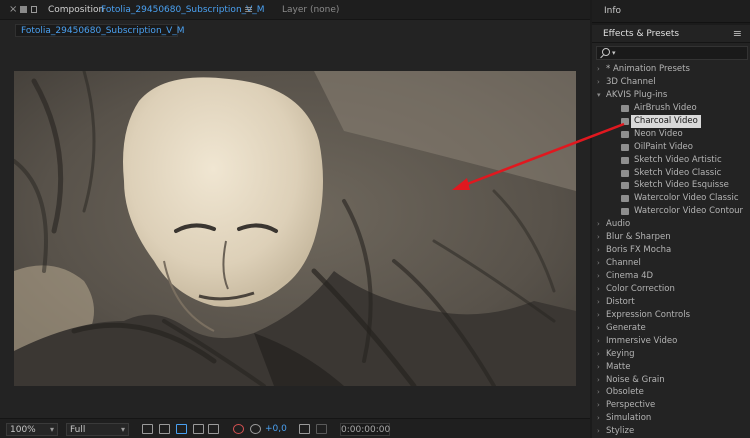 This screenshot has width=750, height=438. I want to click on zoom-dropdown: 100% ▾, so click(32, 429).